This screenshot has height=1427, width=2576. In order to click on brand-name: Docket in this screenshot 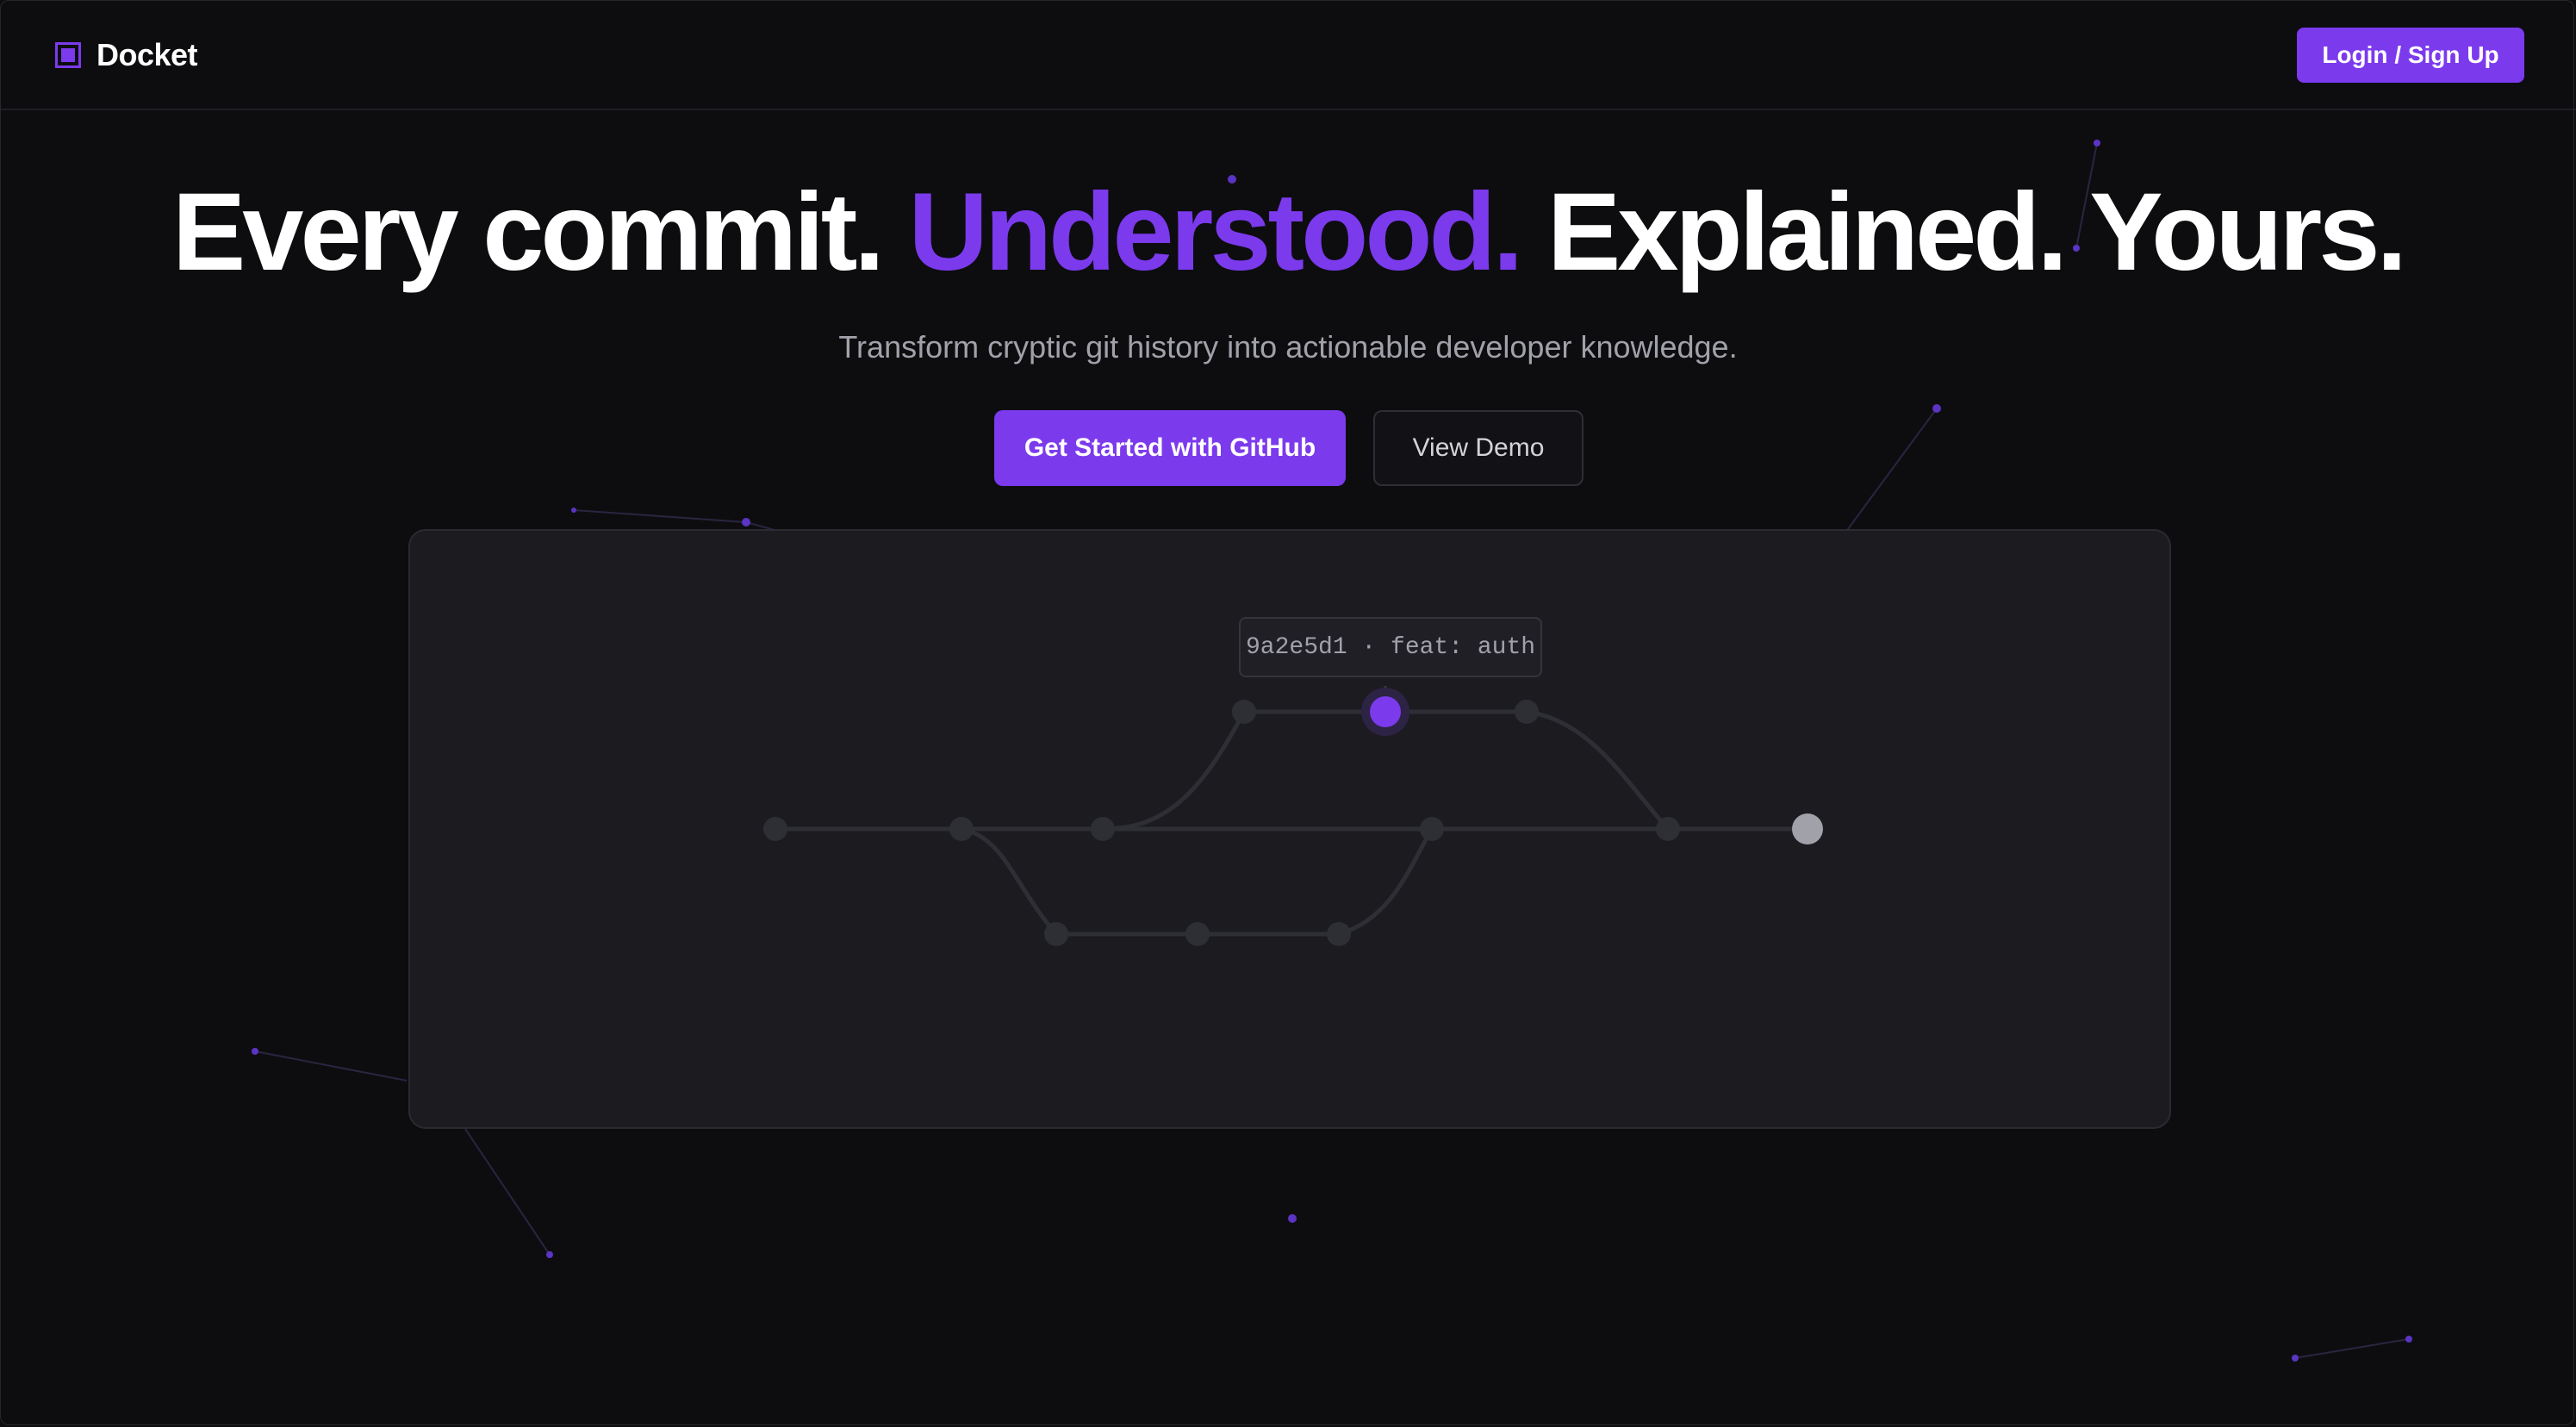, I will do `click(147, 54)`.